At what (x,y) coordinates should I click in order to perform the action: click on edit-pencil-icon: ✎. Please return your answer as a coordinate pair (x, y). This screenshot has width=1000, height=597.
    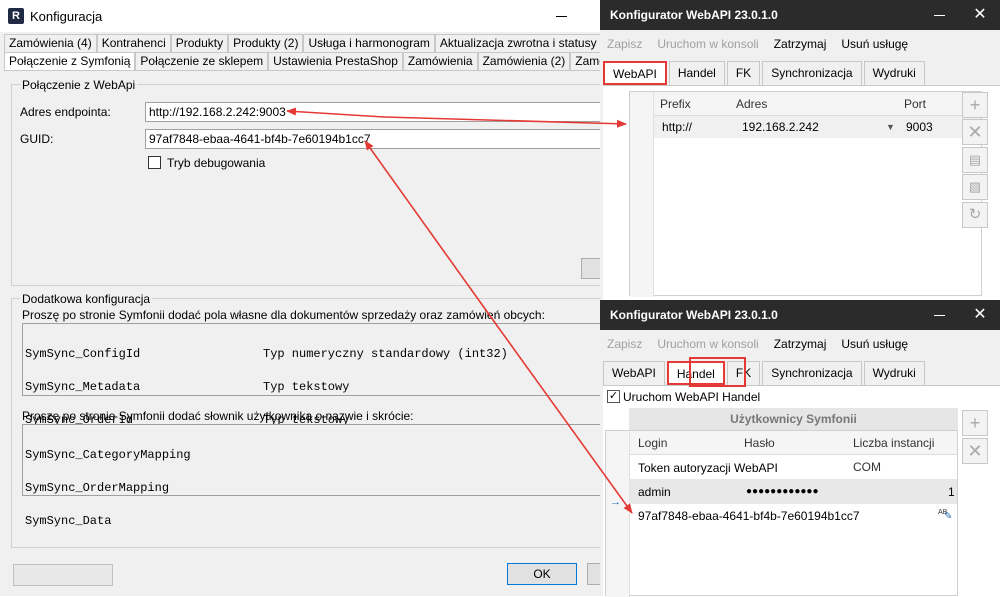
    Looking at the image, I should click on (948, 517).